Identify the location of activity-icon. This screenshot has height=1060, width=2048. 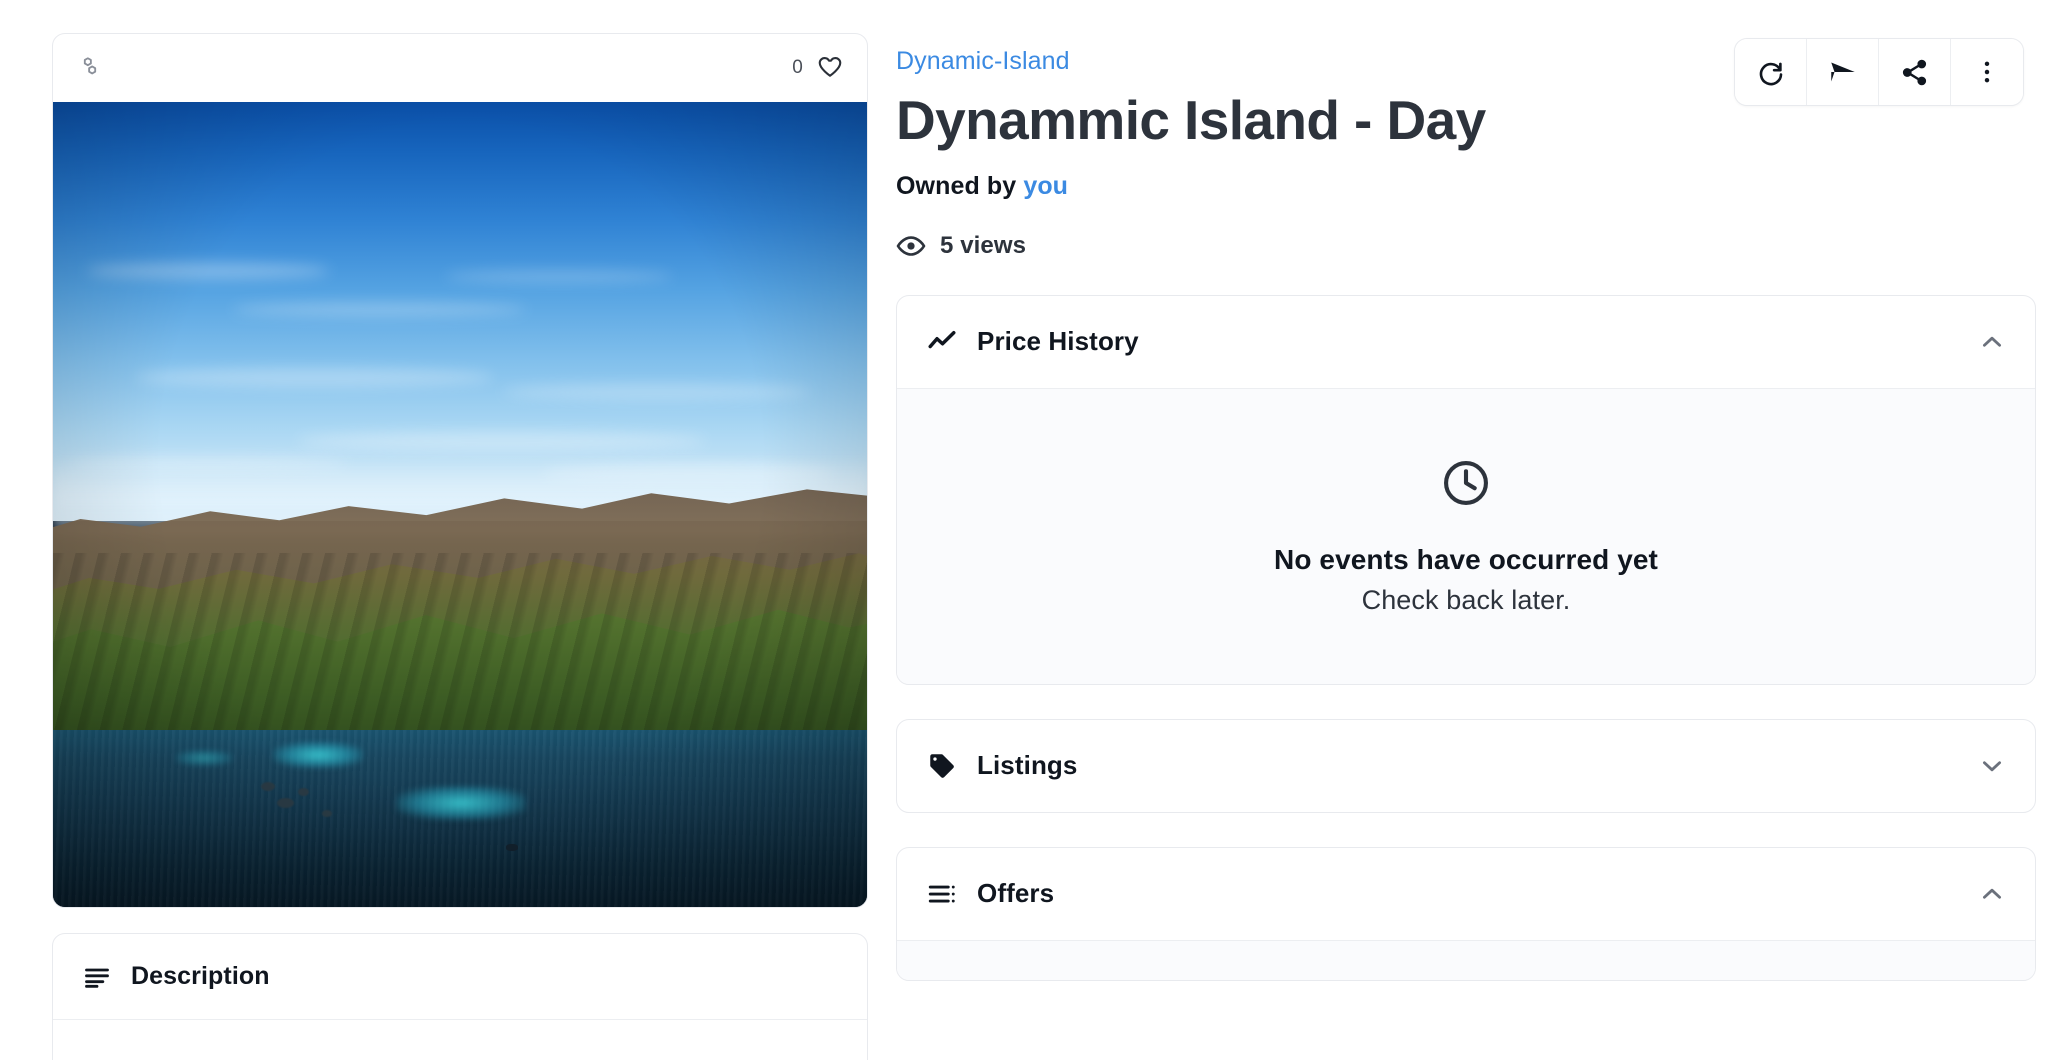
(942, 342).